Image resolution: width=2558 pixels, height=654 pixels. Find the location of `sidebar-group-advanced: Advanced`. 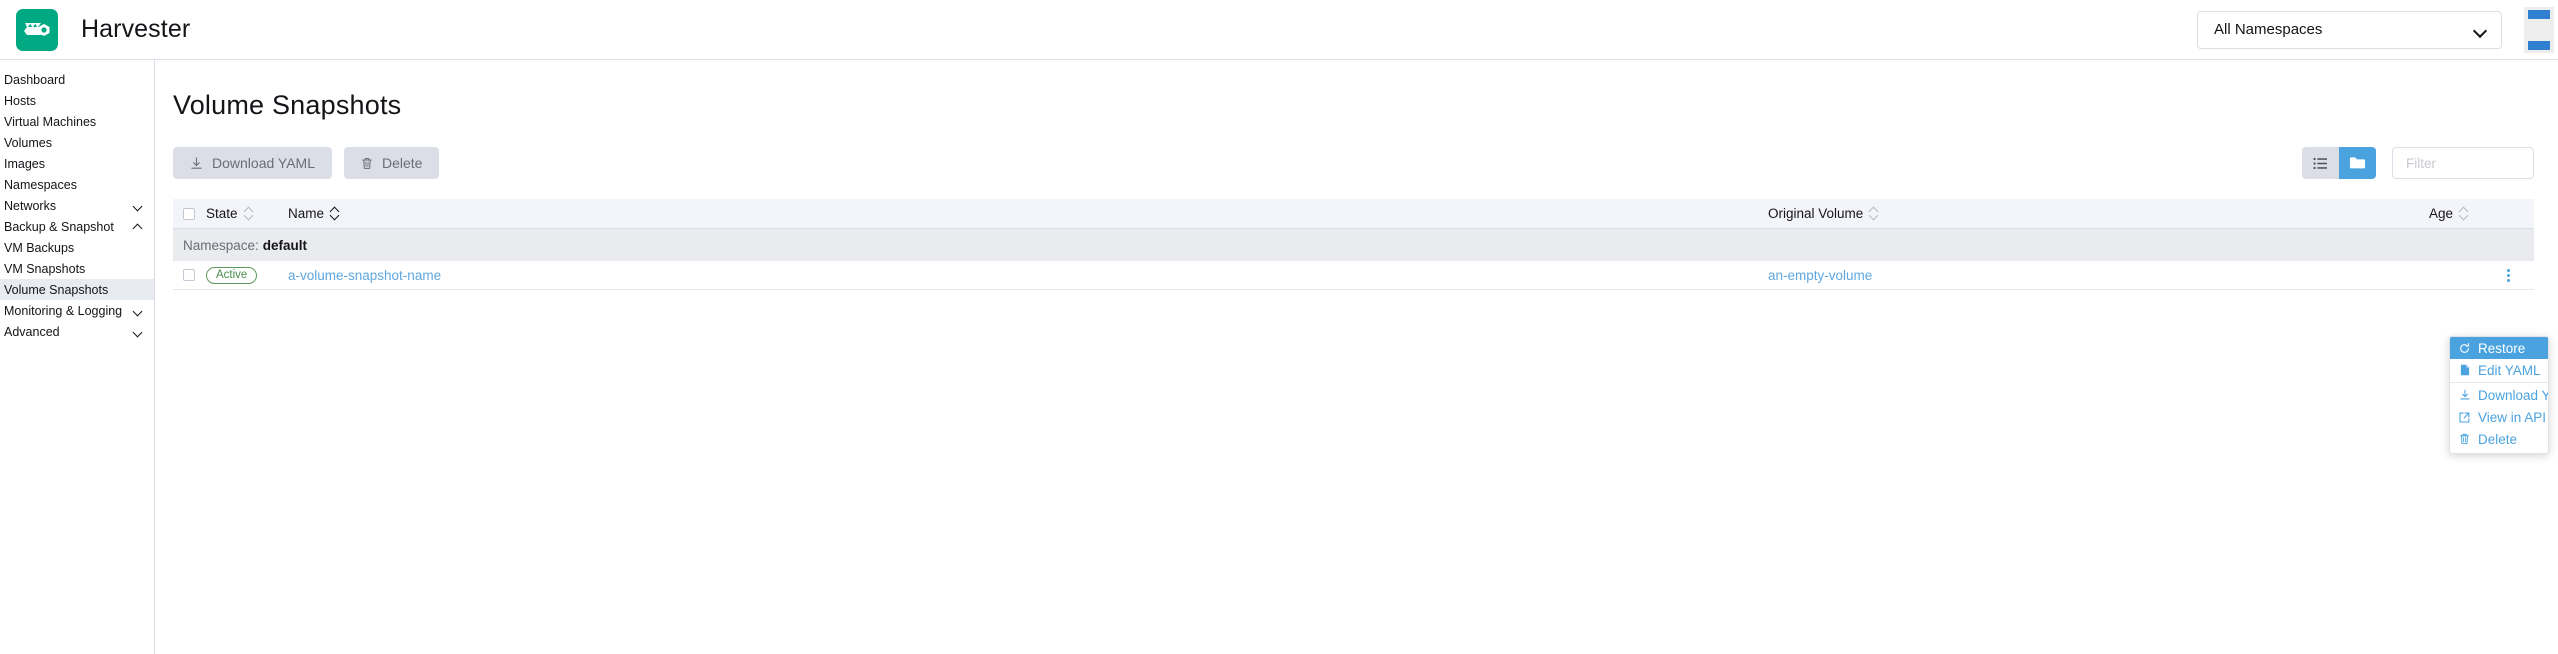

sidebar-group-advanced: Advanced is located at coordinates (77, 331).